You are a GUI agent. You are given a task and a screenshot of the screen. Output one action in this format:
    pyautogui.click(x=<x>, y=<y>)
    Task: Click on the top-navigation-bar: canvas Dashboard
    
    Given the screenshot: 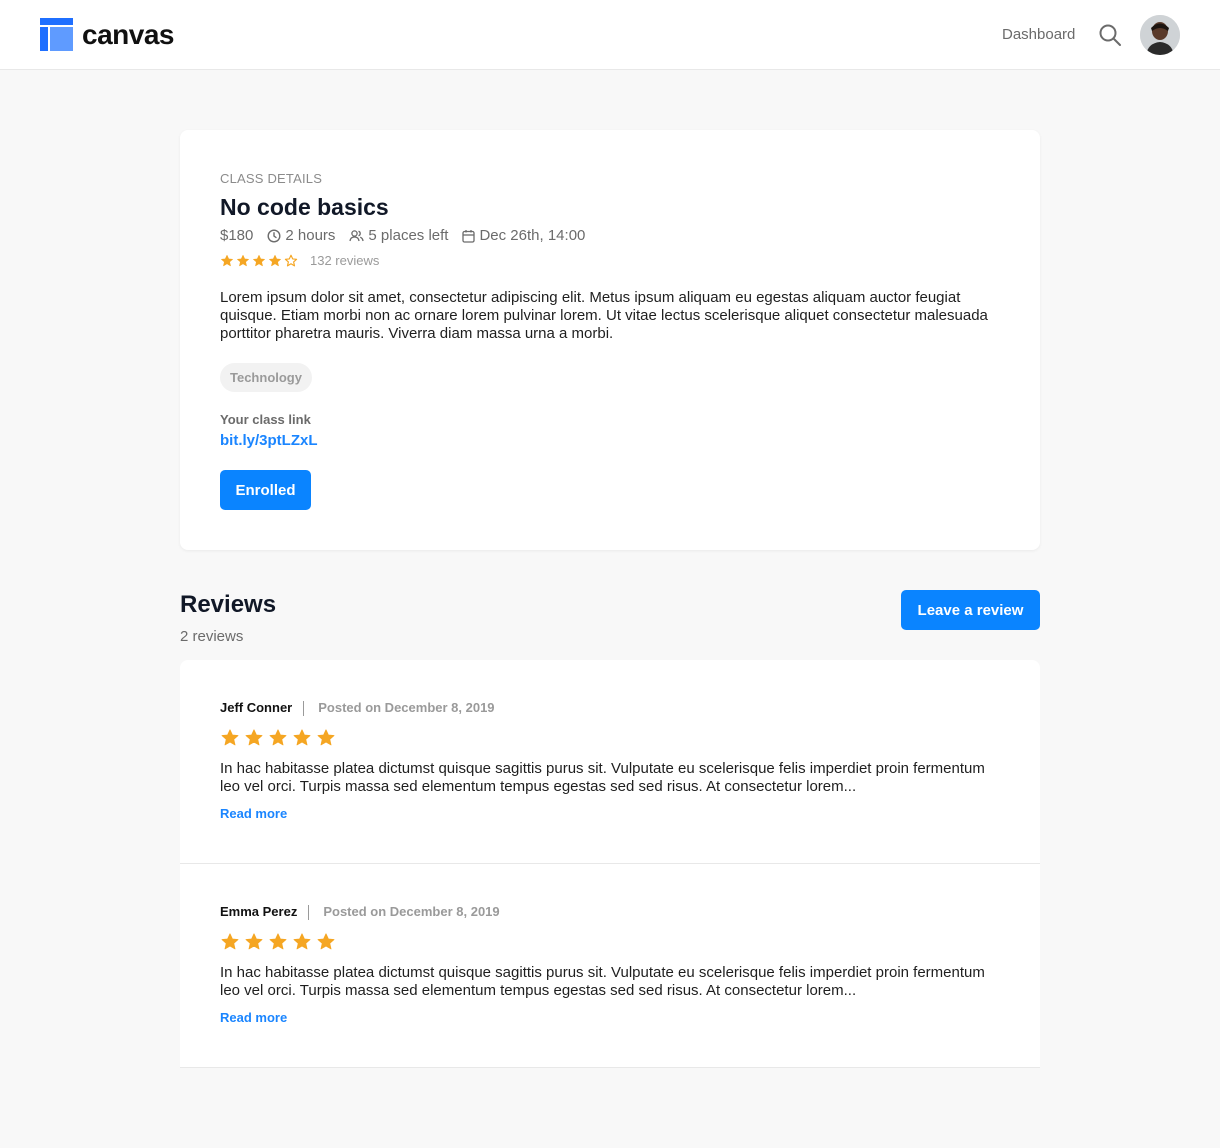 What is the action you would take?
    pyautogui.click(x=610, y=35)
    